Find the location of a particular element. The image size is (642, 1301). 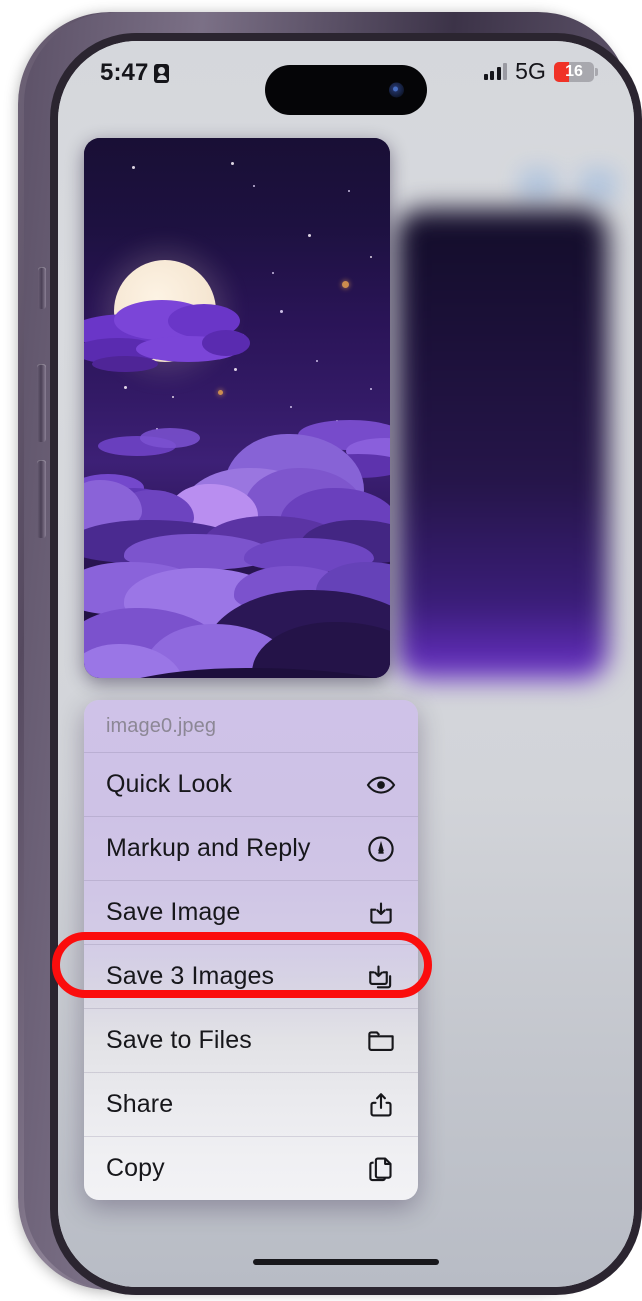

home-indicator is located at coordinates (346, 1262).